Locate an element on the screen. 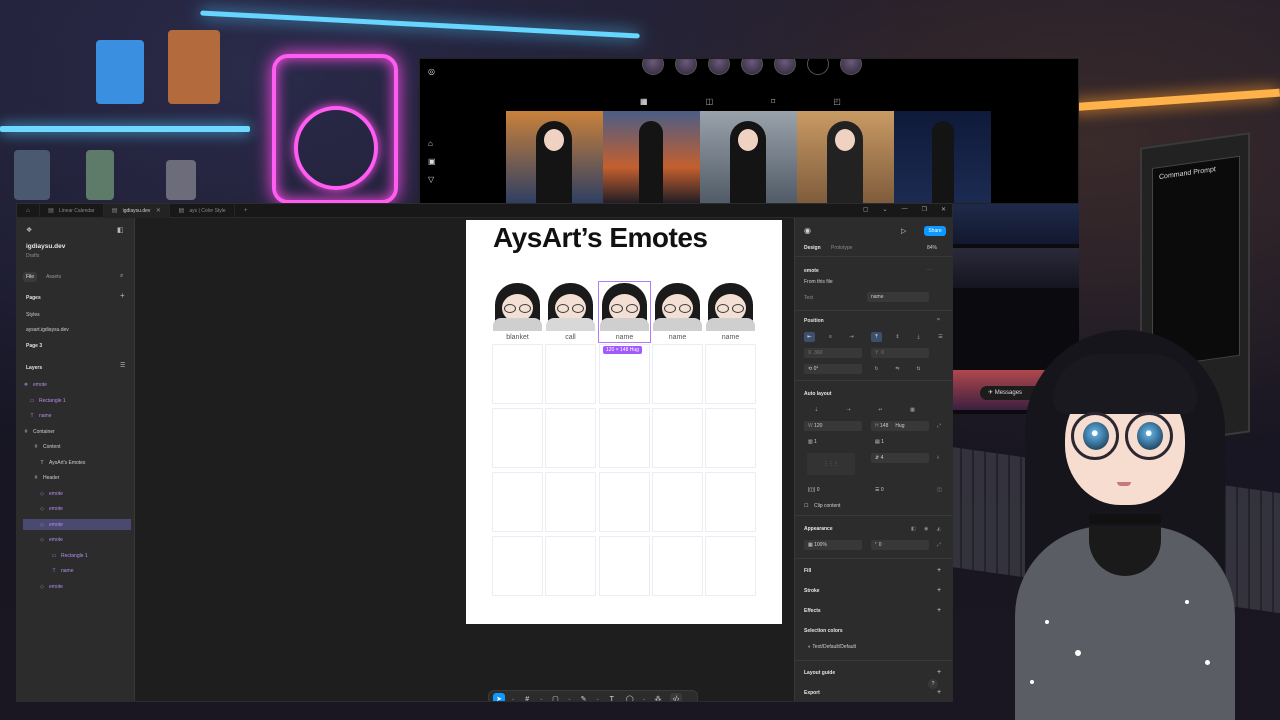 The image size is (1280, 720). emote-label: call is located at coordinates (570, 337).